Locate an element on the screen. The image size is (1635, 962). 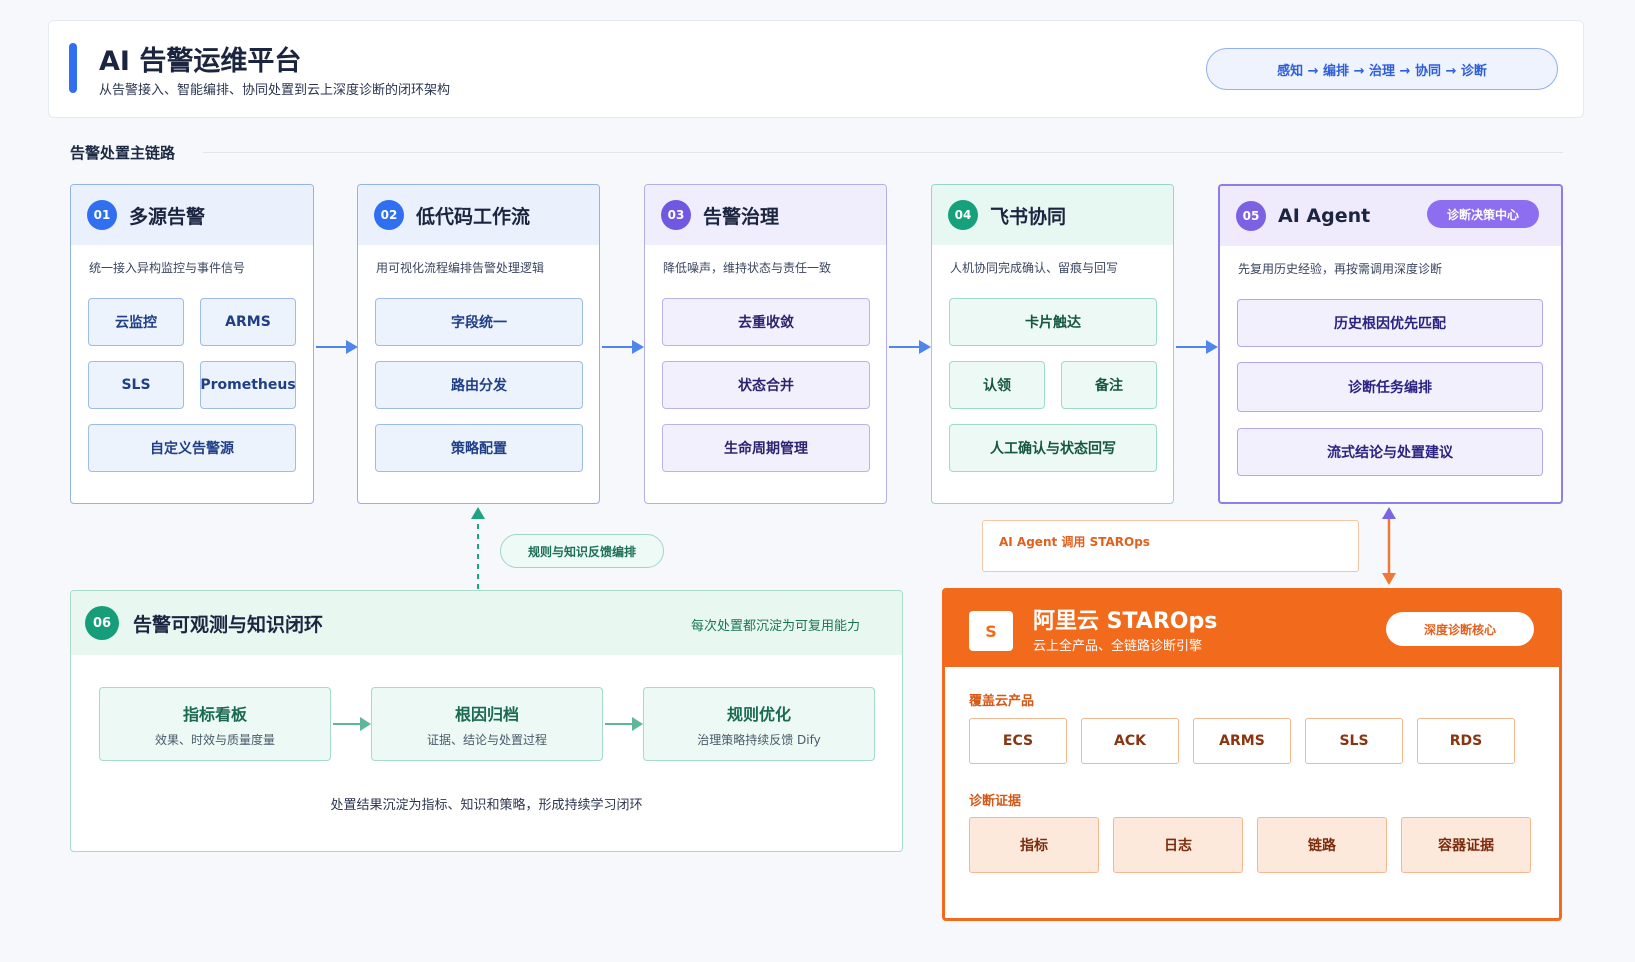
governance-item: 去重收敛 is located at coordinates (766, 322).